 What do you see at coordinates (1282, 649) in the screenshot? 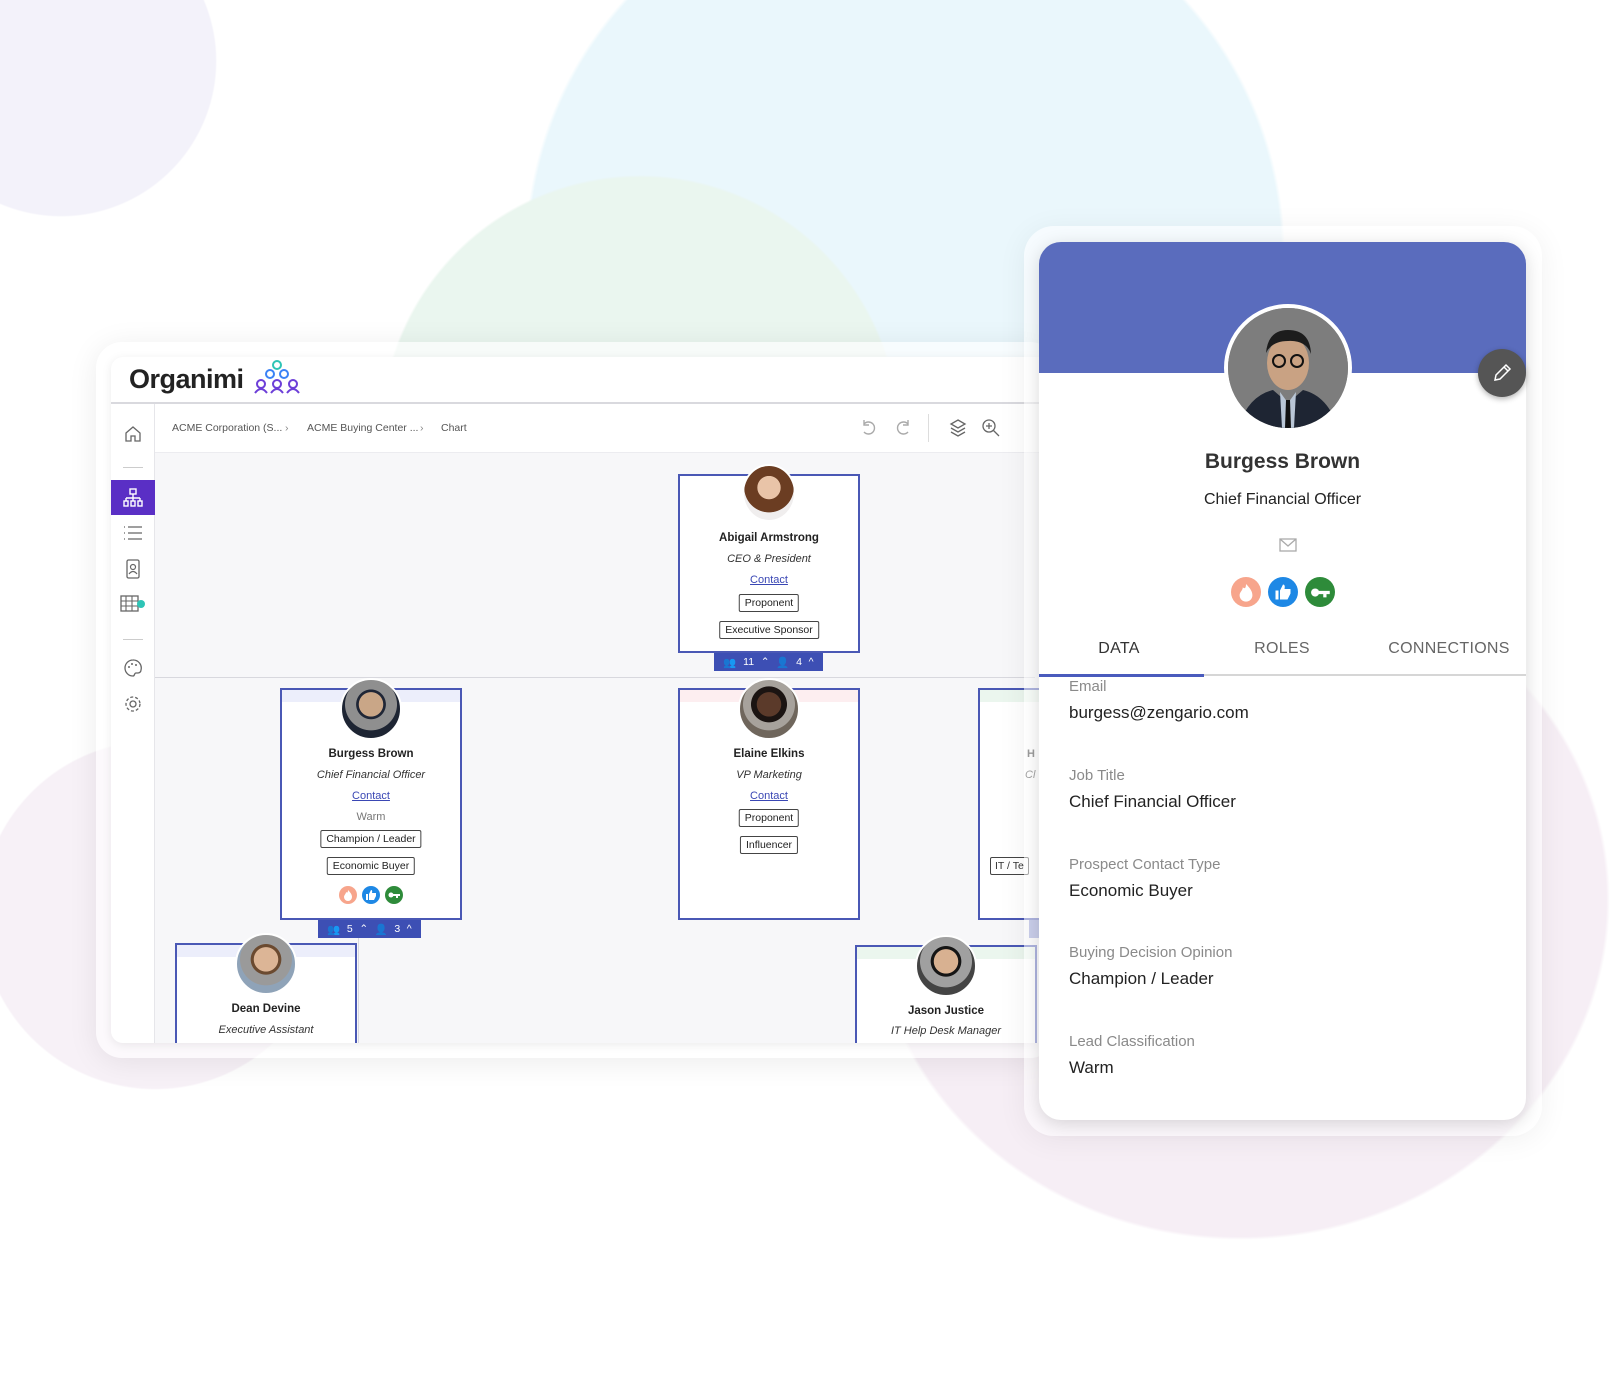
I see `tab-roles: ROLES` at bounding box center [1282, 649].